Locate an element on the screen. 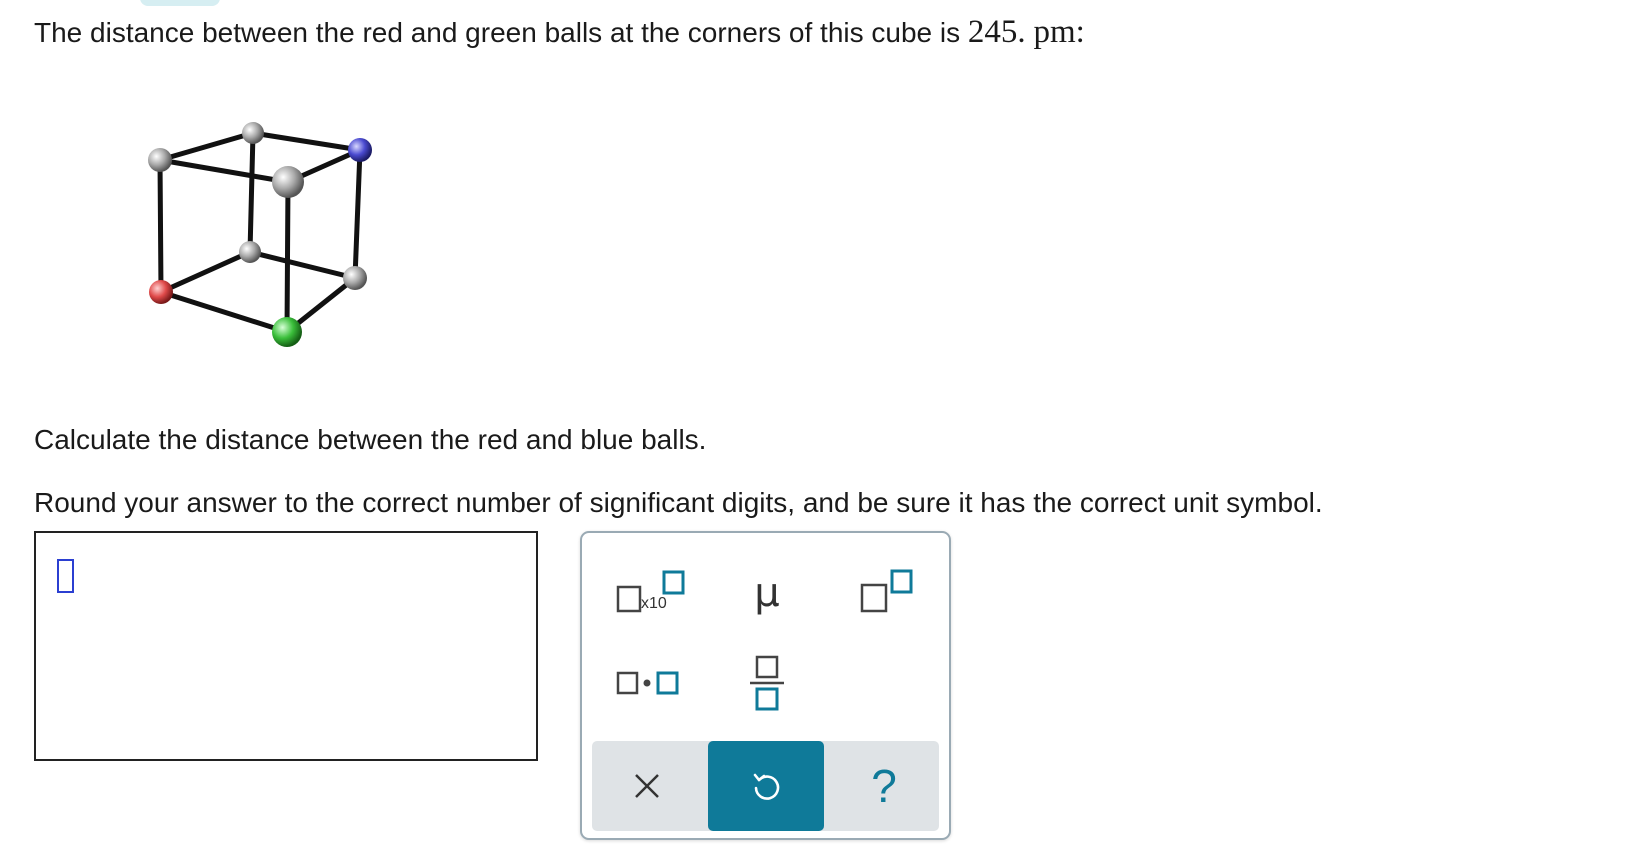 This screenshot has width=1630, height=860. cube-diagram is located at coordinates (260, 234).